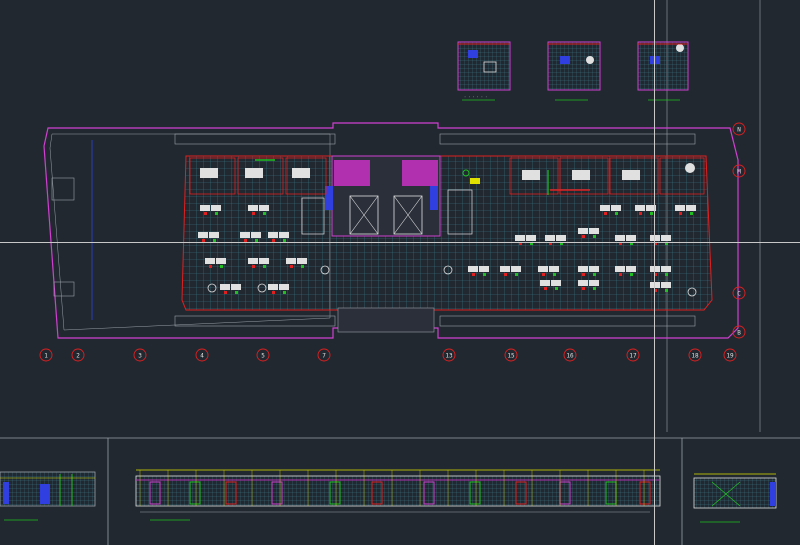 This screenshot has width=800, height=545. Describe the element at coordinates (633, 355) in the screenshot. I see `grid-bubble: 17` at that location.